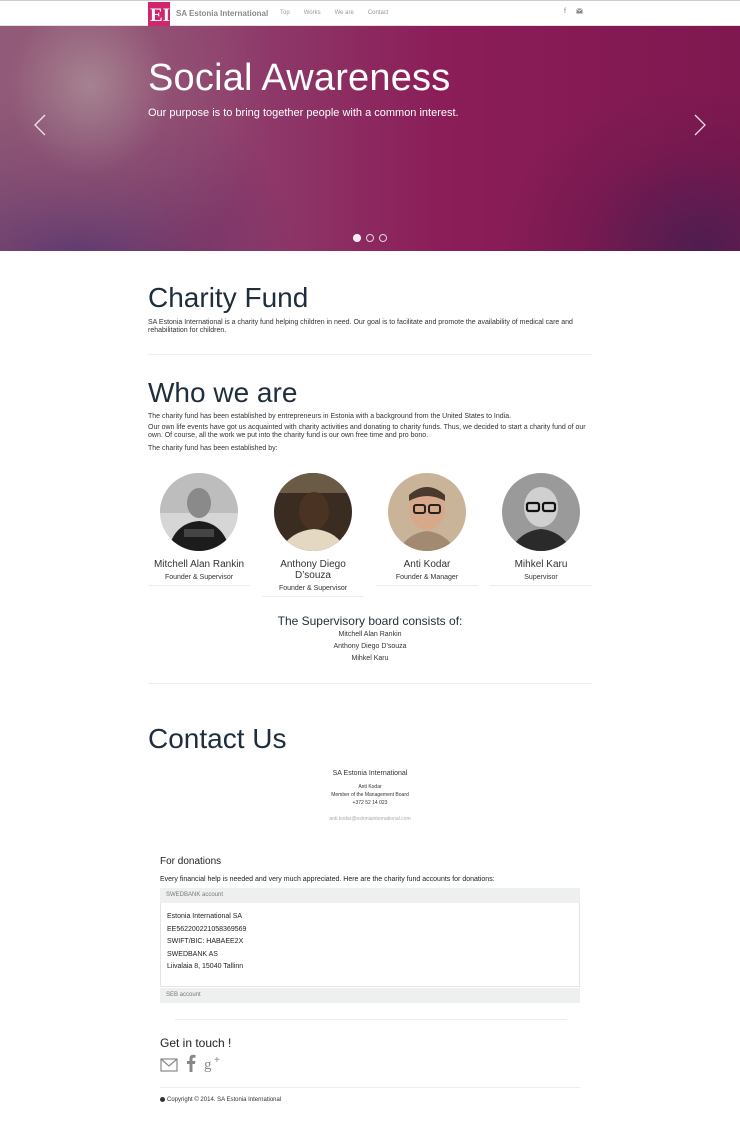 The image size is (740, 1121). Describe the element at coordinates (700, 125) in the screenshot. I see `carousel-next-arrow-icon` at that location.